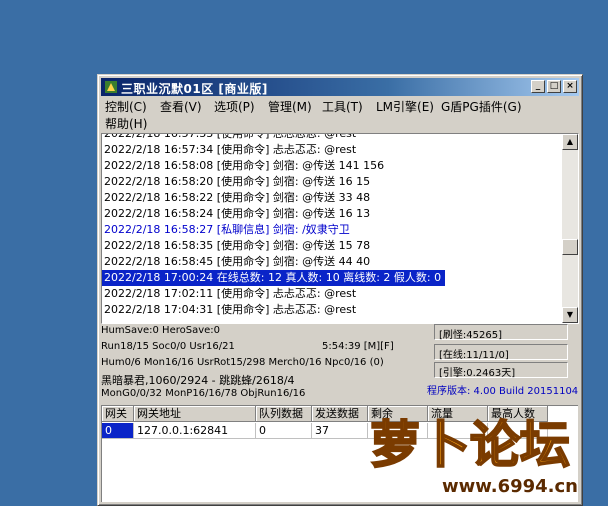 This screenshot has height=506, width=608. Describe the element at coordinates (470, 445) in the screenshot. I see `logo-text: 萝卜论坛` at that location.